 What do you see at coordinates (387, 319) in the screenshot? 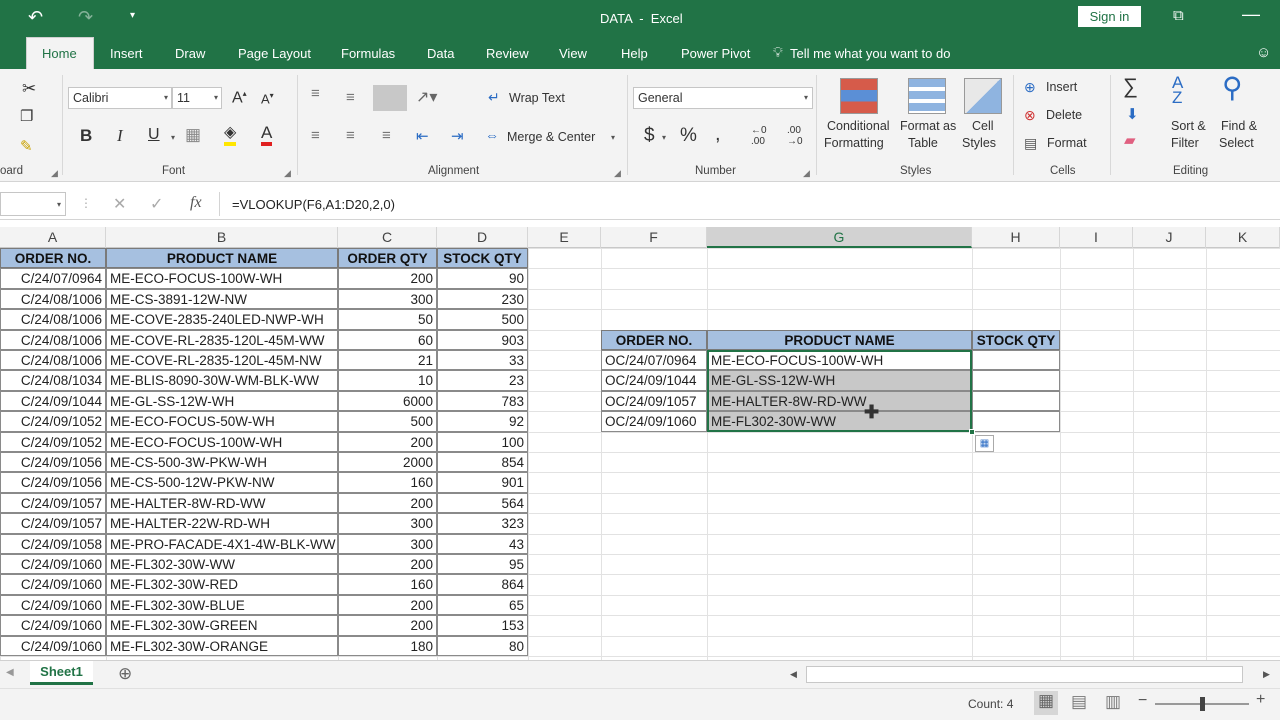
I see `table-cell: 50` at bounding box center [387, 319].